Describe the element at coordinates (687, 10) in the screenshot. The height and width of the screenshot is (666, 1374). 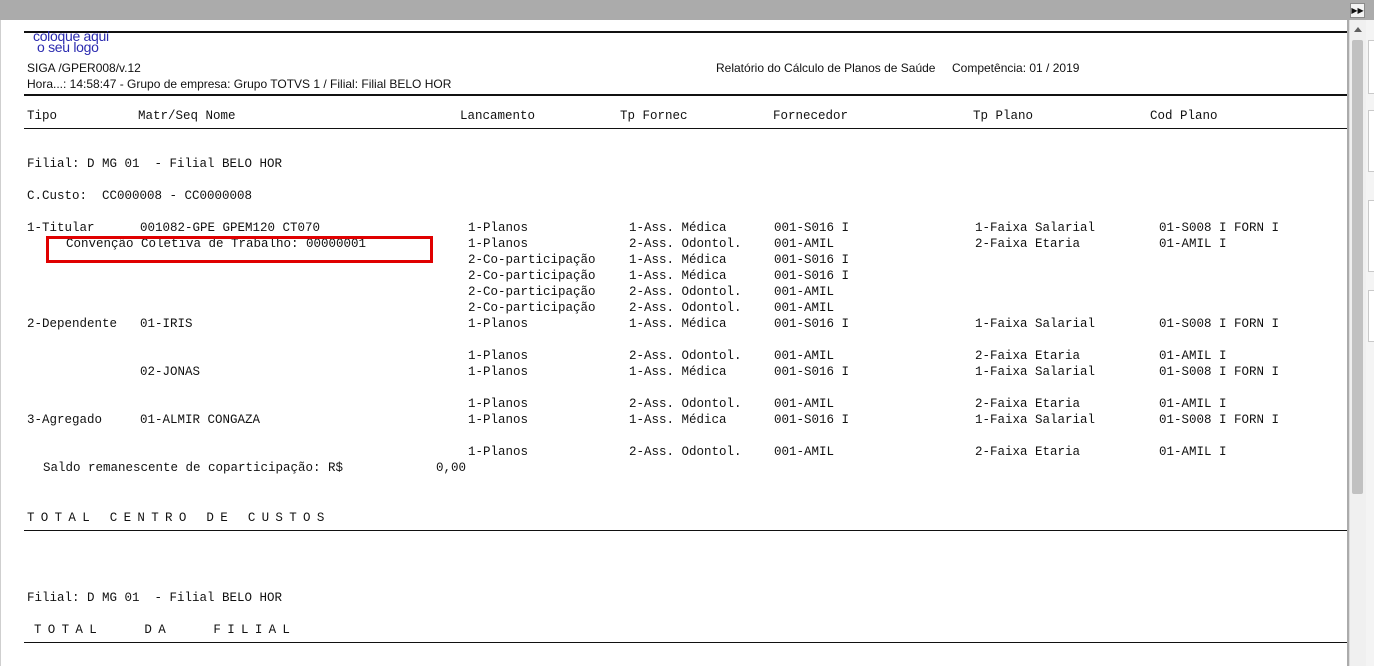
I see `window-title-bar` at that location.